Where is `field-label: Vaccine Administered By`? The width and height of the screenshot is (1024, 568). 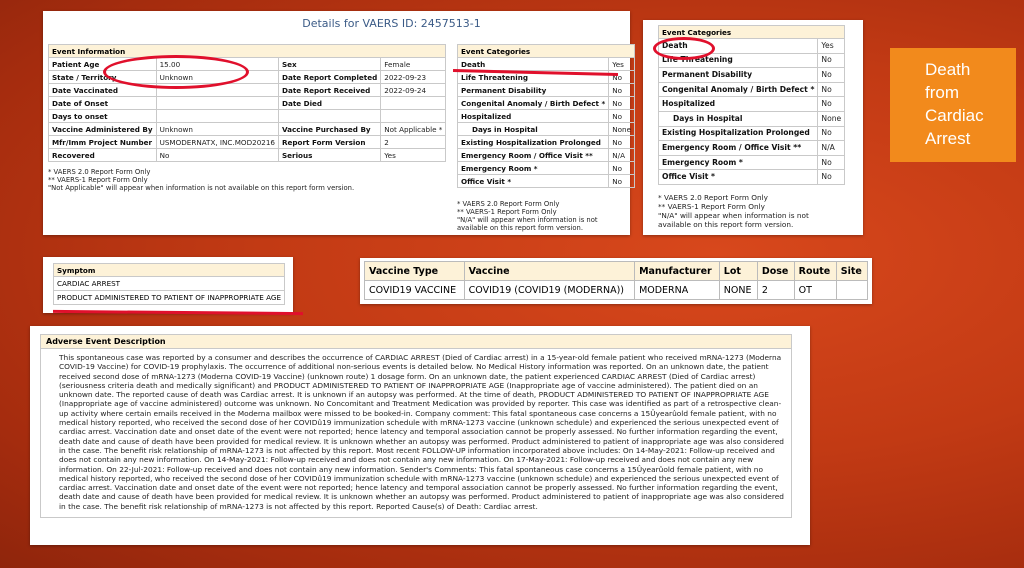
field-label: Vaccine Administered By is located at coordinates (102, 129).